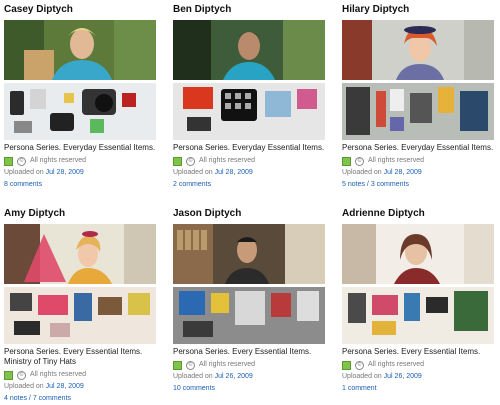  Describe the element at coordinates (194, 388) in the screenshot. I see `comments-link: 10 comments` at that location.